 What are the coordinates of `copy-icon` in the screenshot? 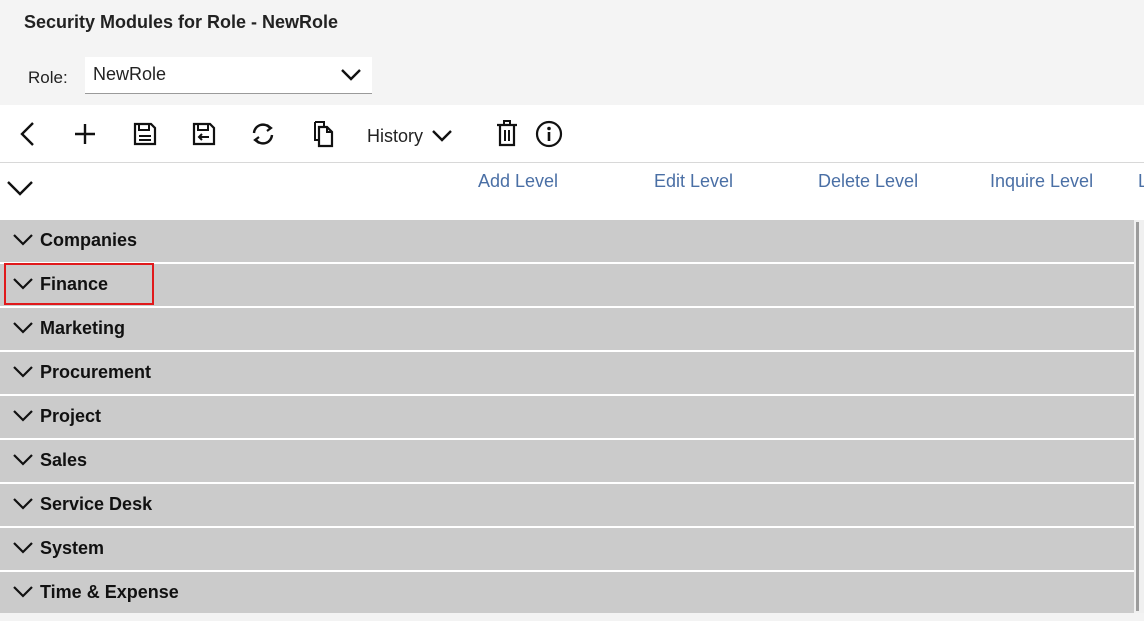 It's located at (324, 134).